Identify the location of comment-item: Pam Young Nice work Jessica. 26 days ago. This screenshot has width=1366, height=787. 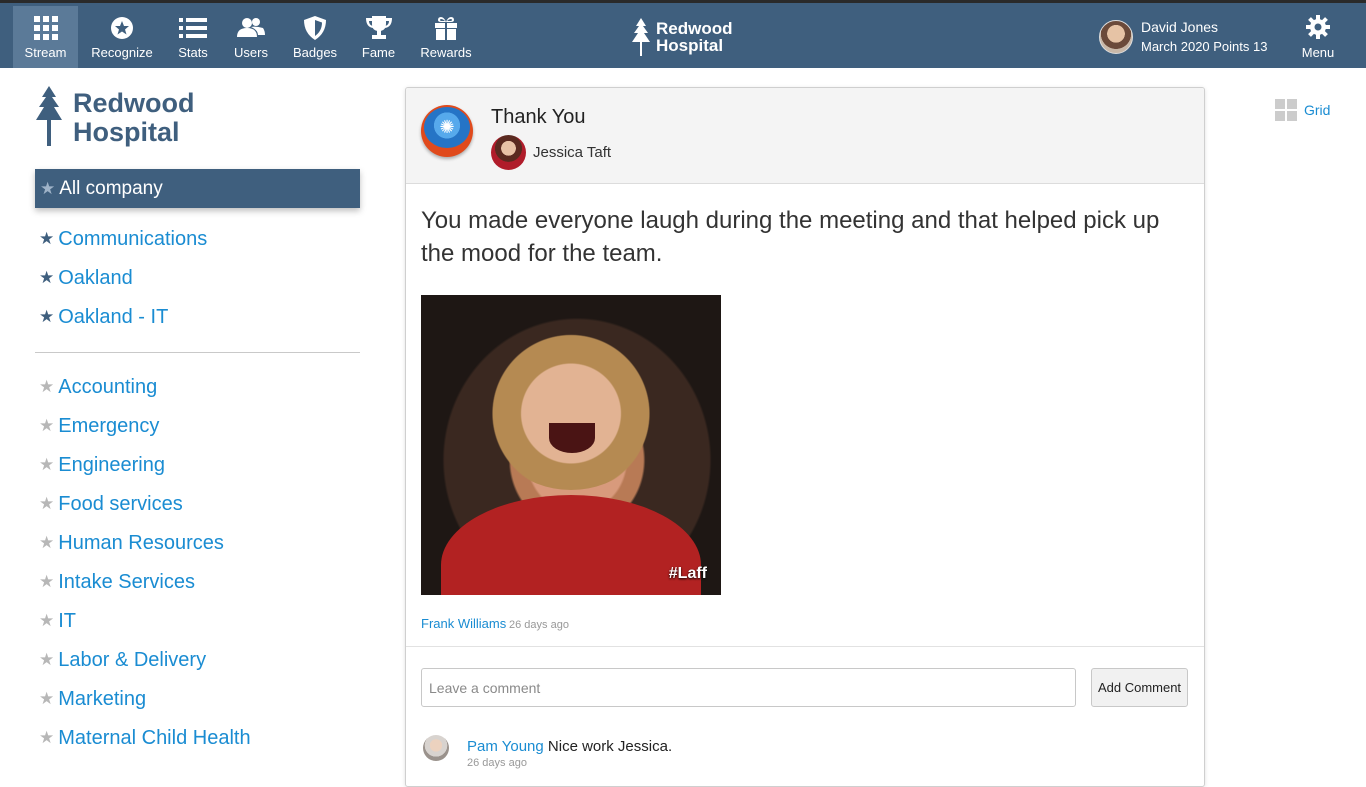
(547, 752).